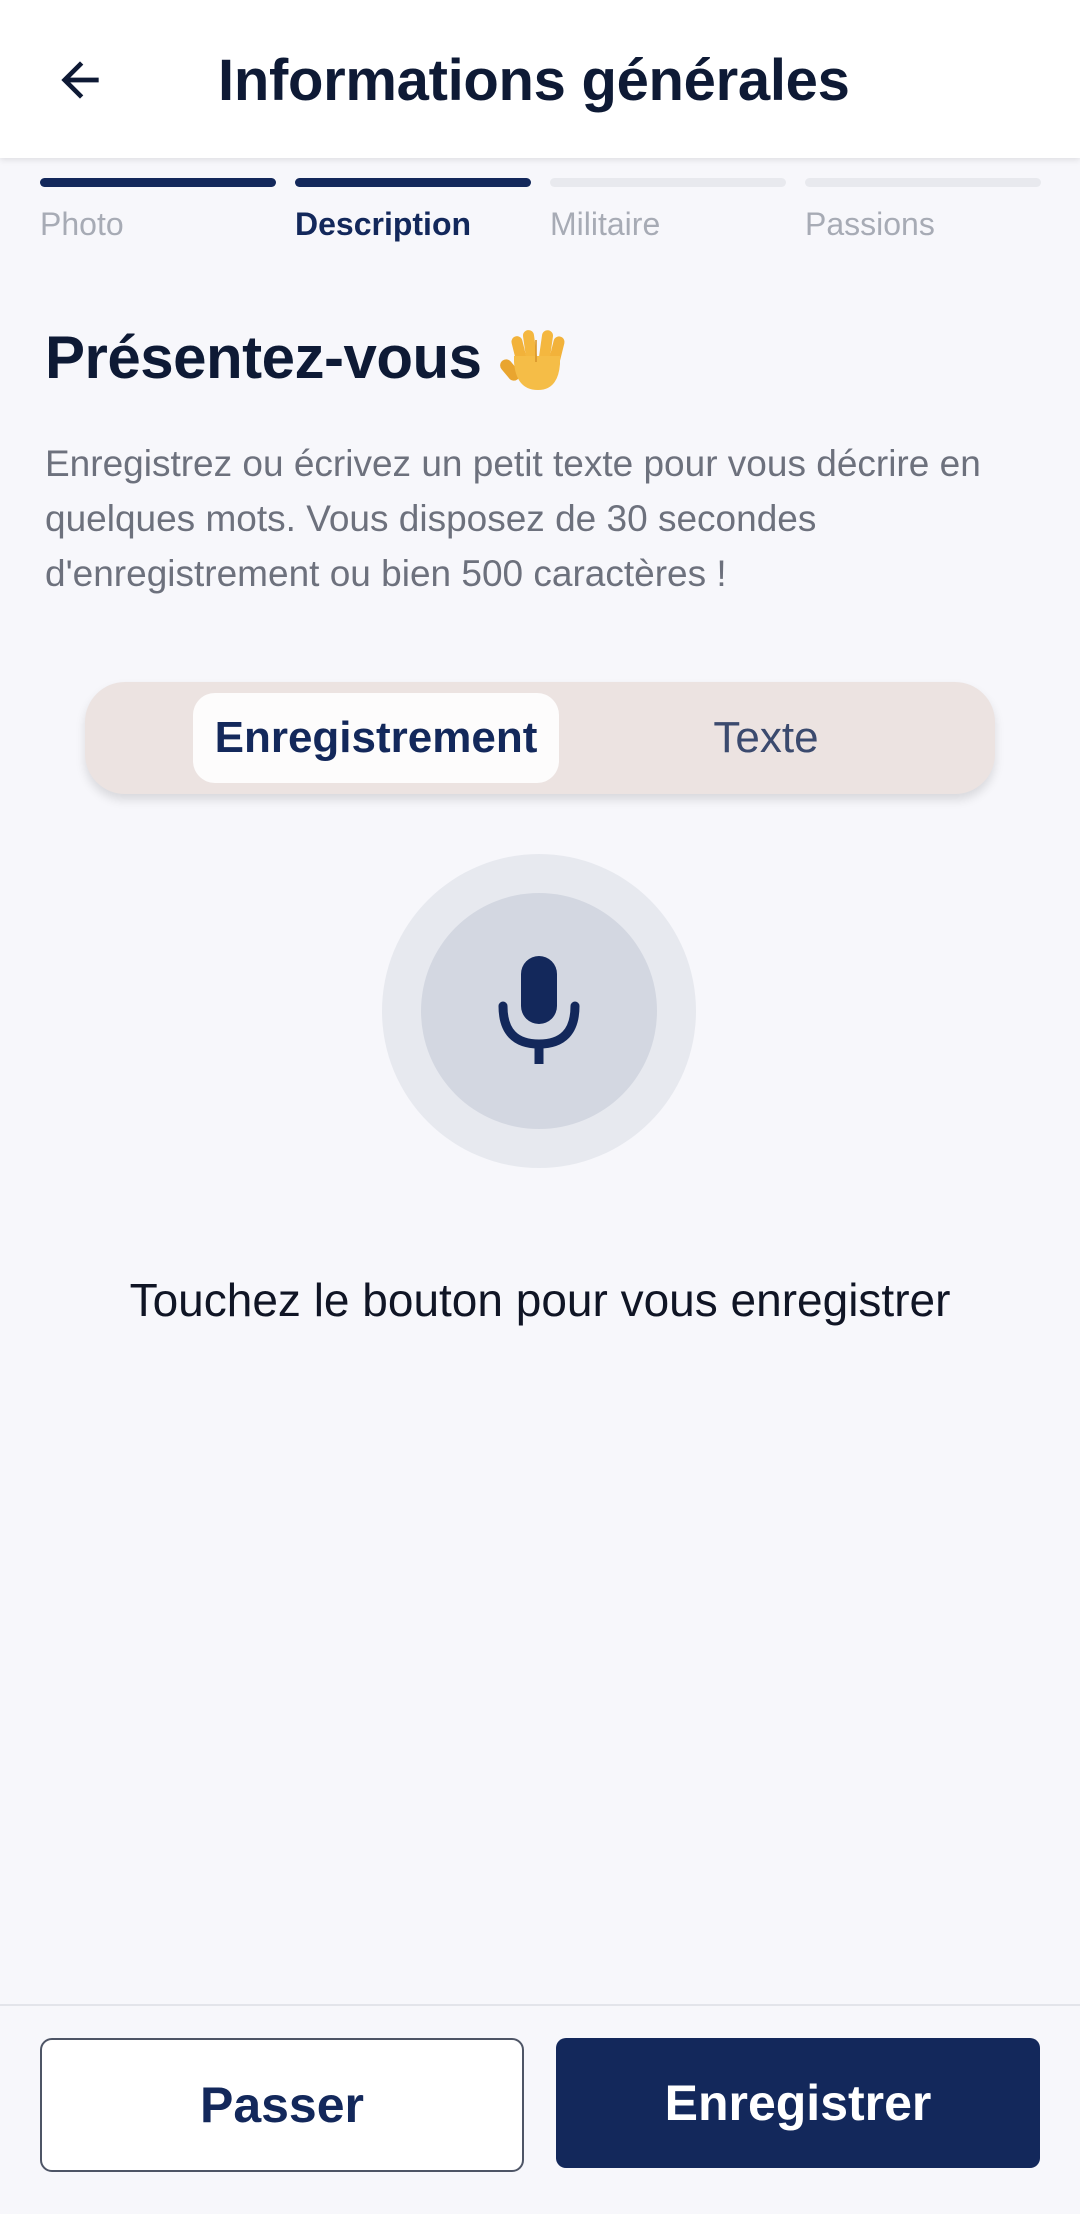 This screenshot has height=2214, width=1080. I want to click on progress-stepper: Photo Description Militaire Passions, so click(540, 213).